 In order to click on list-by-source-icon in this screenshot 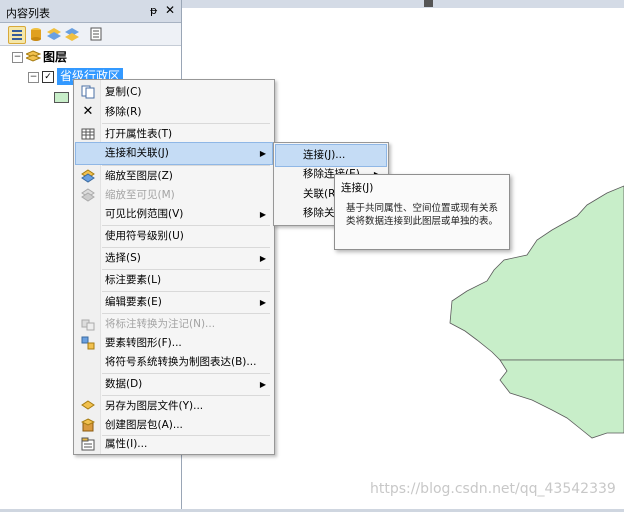, I will do `click(36, 34)`.